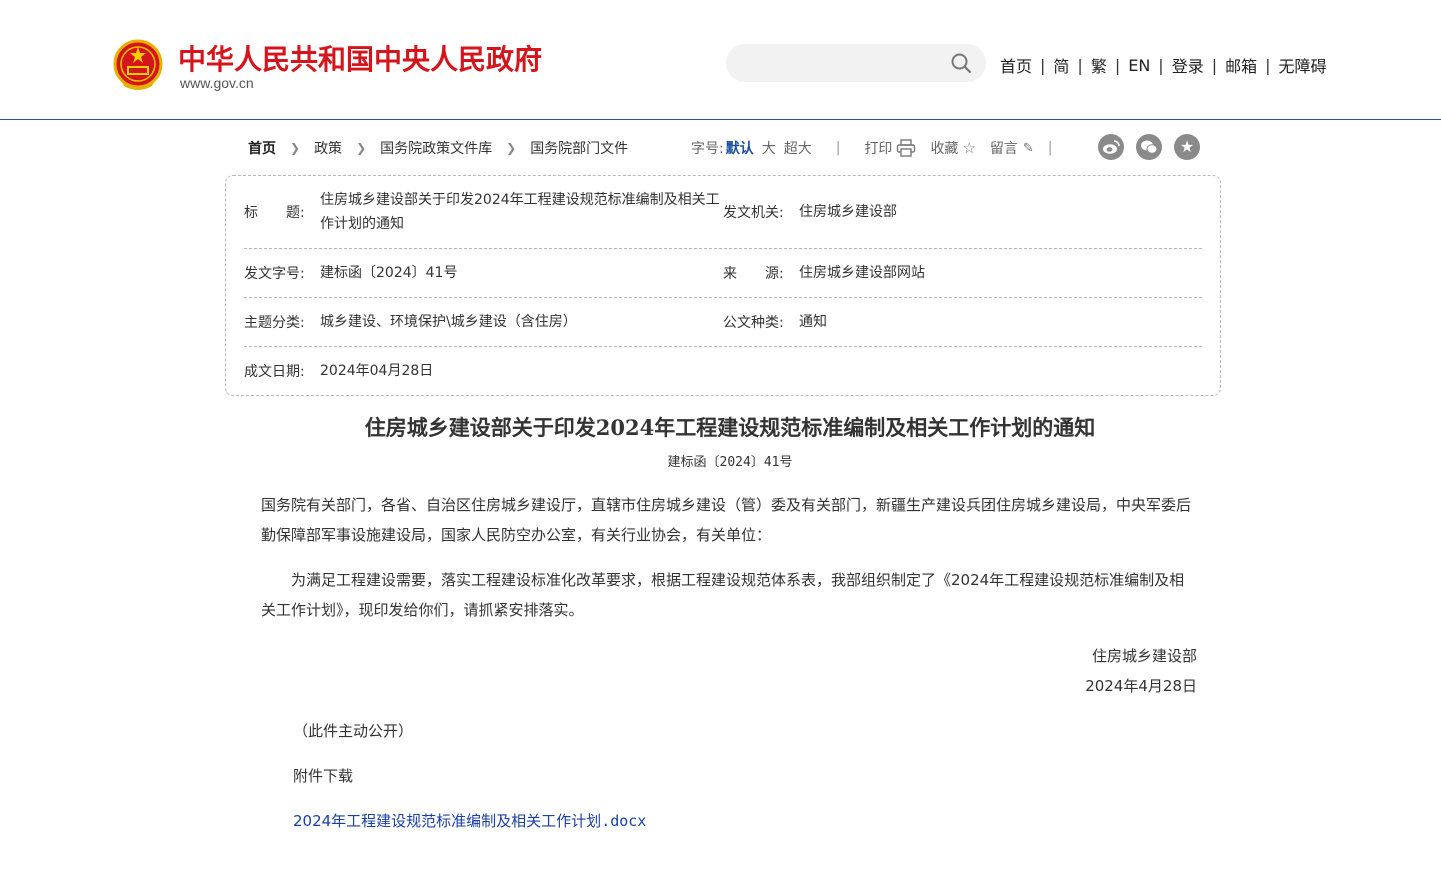 The width and height of the screenshot is (1441, 882). Describe the element at coordinates (848, 212) in the screenshot. I see `issuer-value: 住房城乡建设部` at that location.